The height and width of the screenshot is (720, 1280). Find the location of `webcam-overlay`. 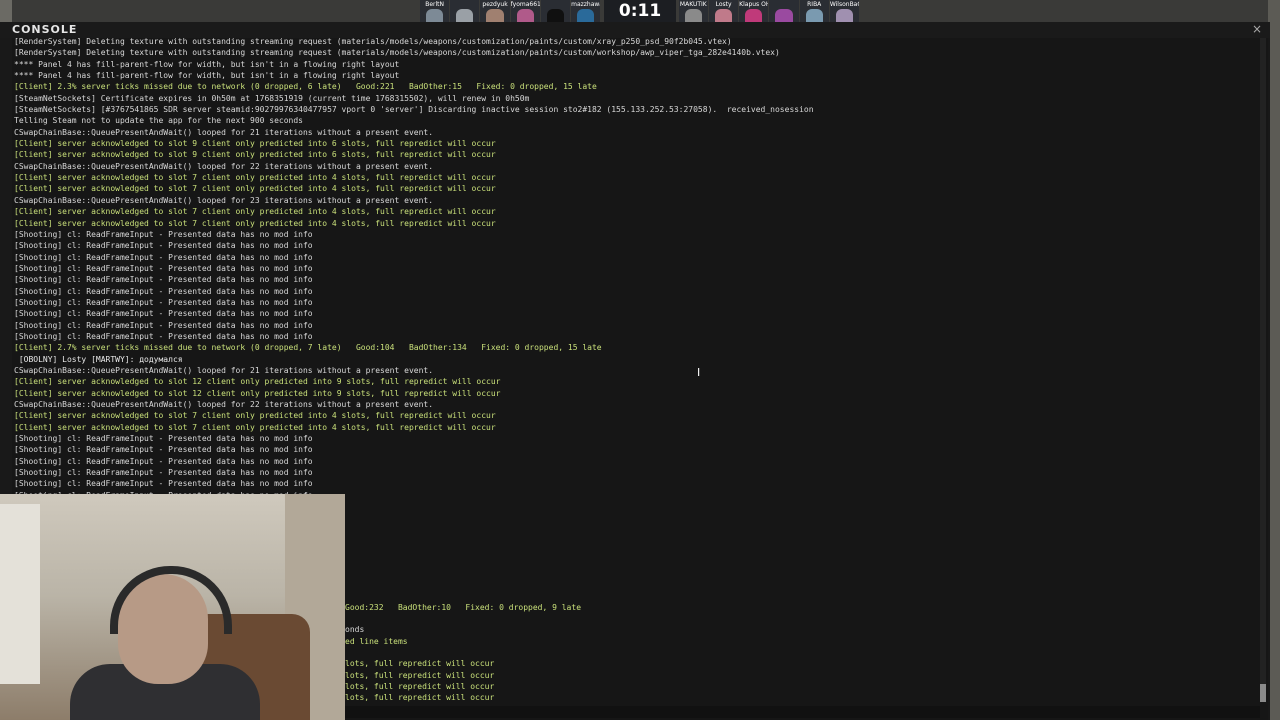

webcam-overlay is located at coordinates (172, 607).